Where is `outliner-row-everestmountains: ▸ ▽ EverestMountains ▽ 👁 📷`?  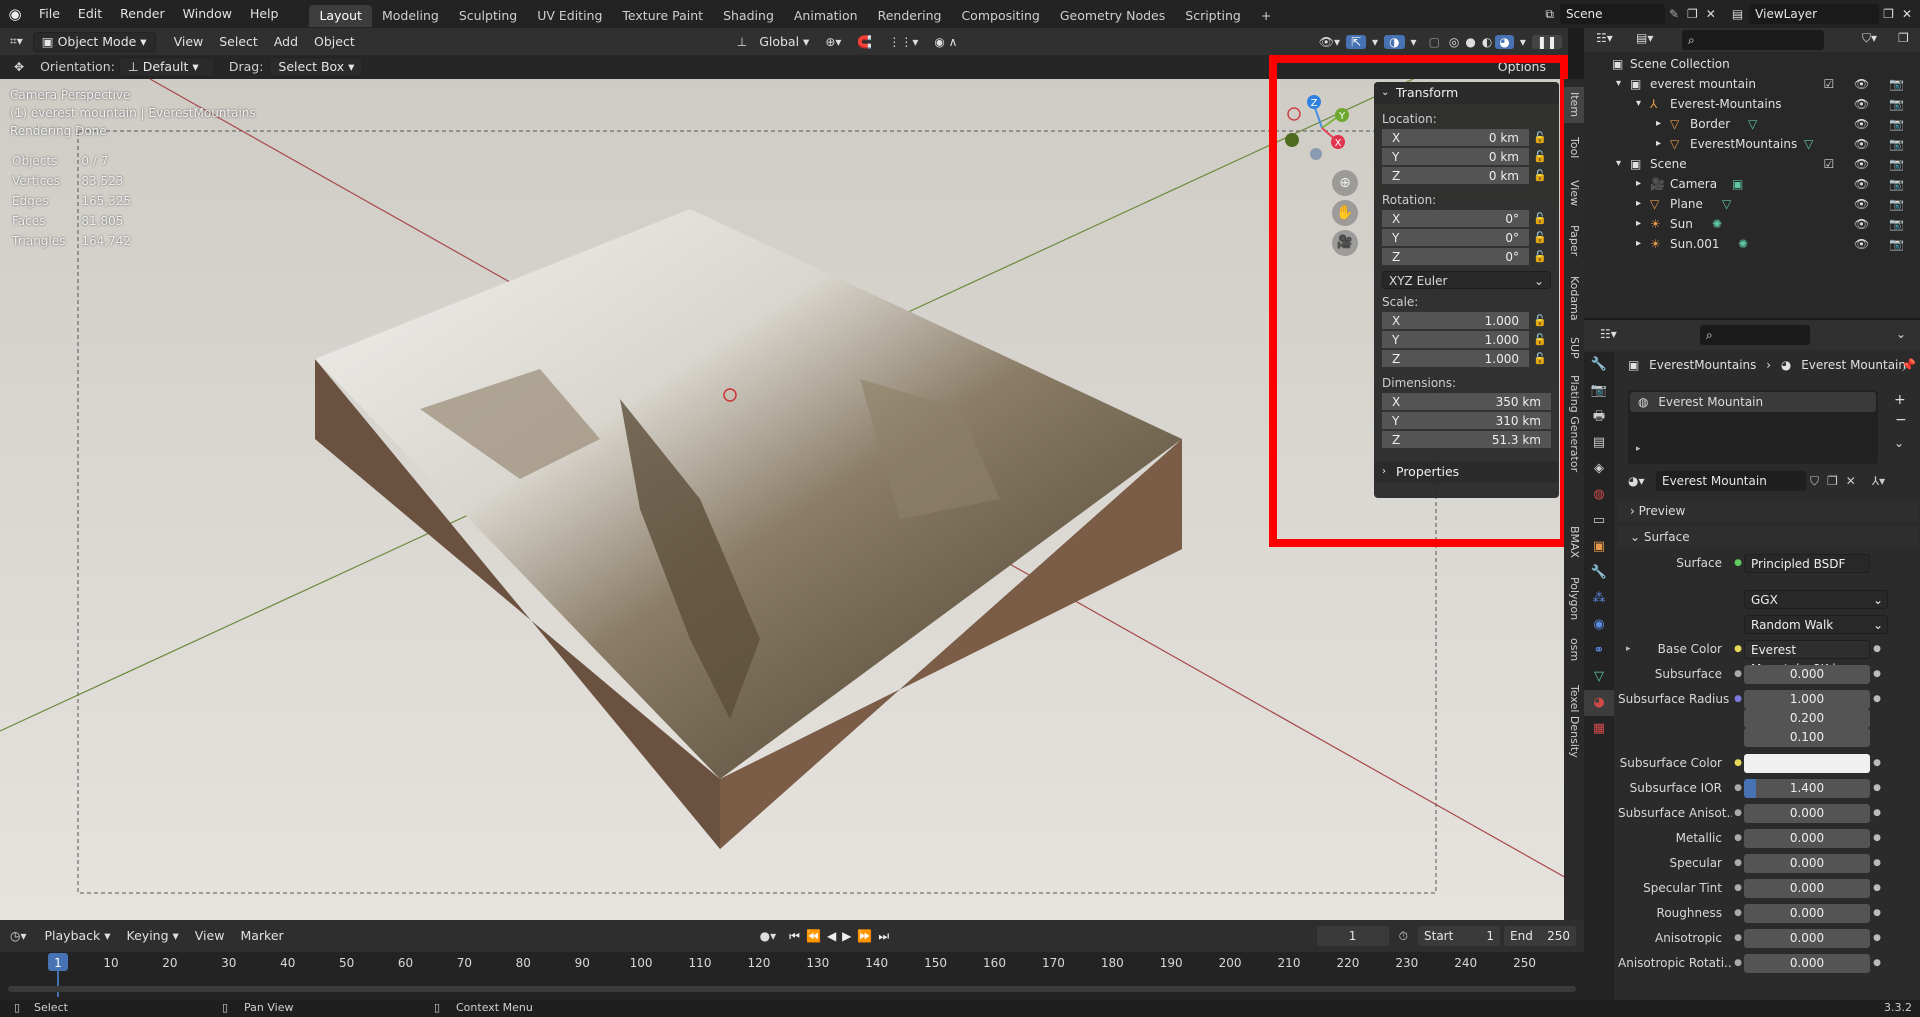 outliner-row-everestmountains: ▸ ▽ EverestMountains ▽ 👁 📷 is located at coordinates (1752, 144).